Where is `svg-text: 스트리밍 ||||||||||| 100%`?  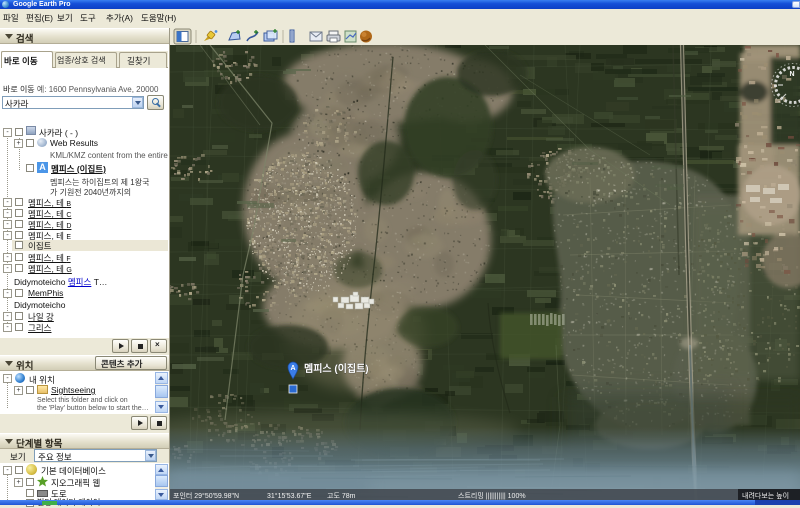
svg-text: 스트리밍 ||||||||||| 100% is located at coordinates (492, 495).